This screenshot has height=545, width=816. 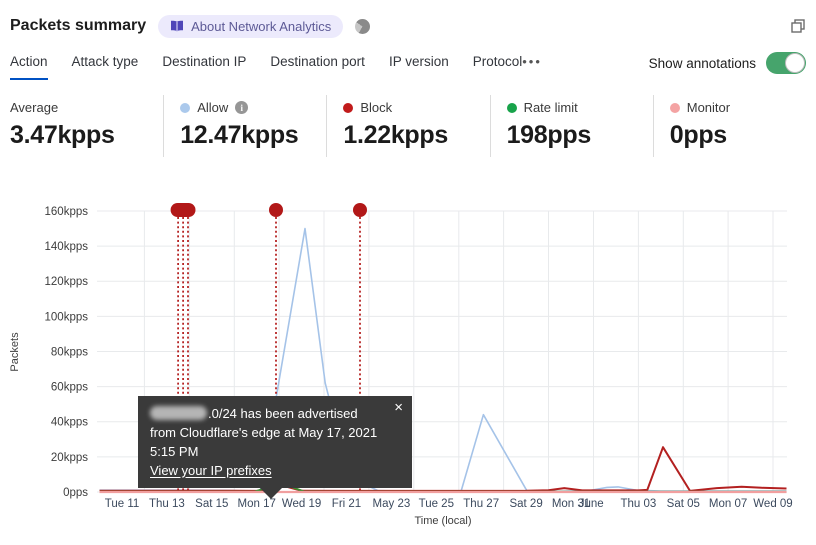 What do you see at coordinates (78, 25) in the screenshot?
I see `page-title: Packets summary` at bounding box center [78, 25].